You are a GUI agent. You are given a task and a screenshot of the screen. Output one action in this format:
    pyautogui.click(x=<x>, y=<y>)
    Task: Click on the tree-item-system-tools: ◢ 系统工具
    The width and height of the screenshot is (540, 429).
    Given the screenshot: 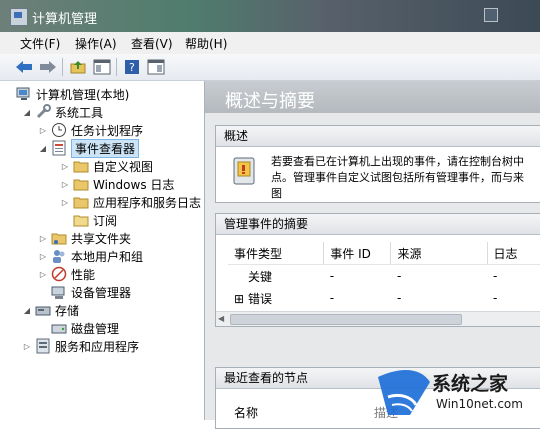 What is the action you would take?
    pyautogui.click(x=62, y=112)
    